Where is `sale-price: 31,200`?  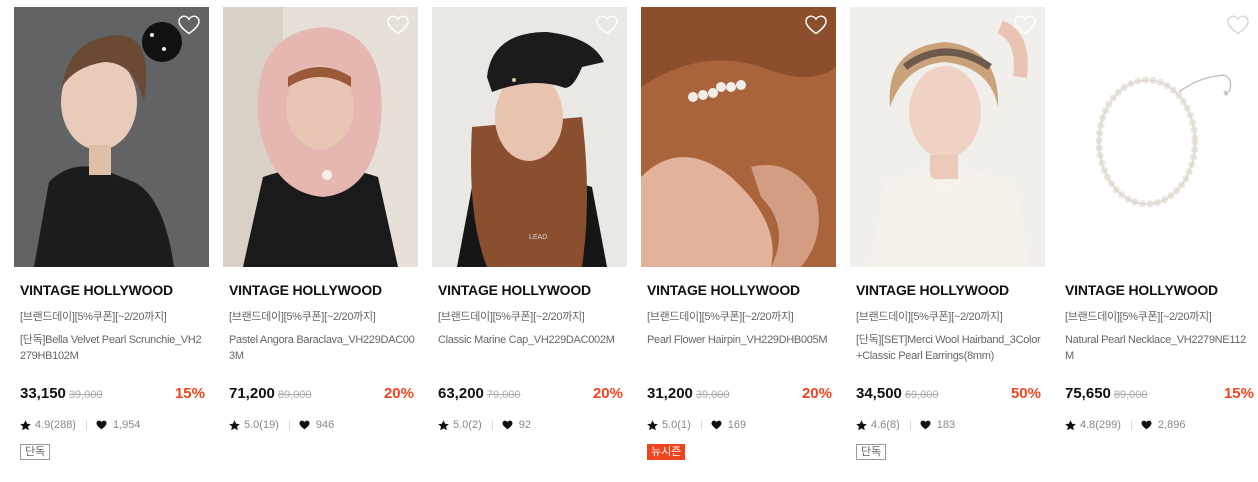
sale-price: 31,200 is located at coordinates (670, 393).